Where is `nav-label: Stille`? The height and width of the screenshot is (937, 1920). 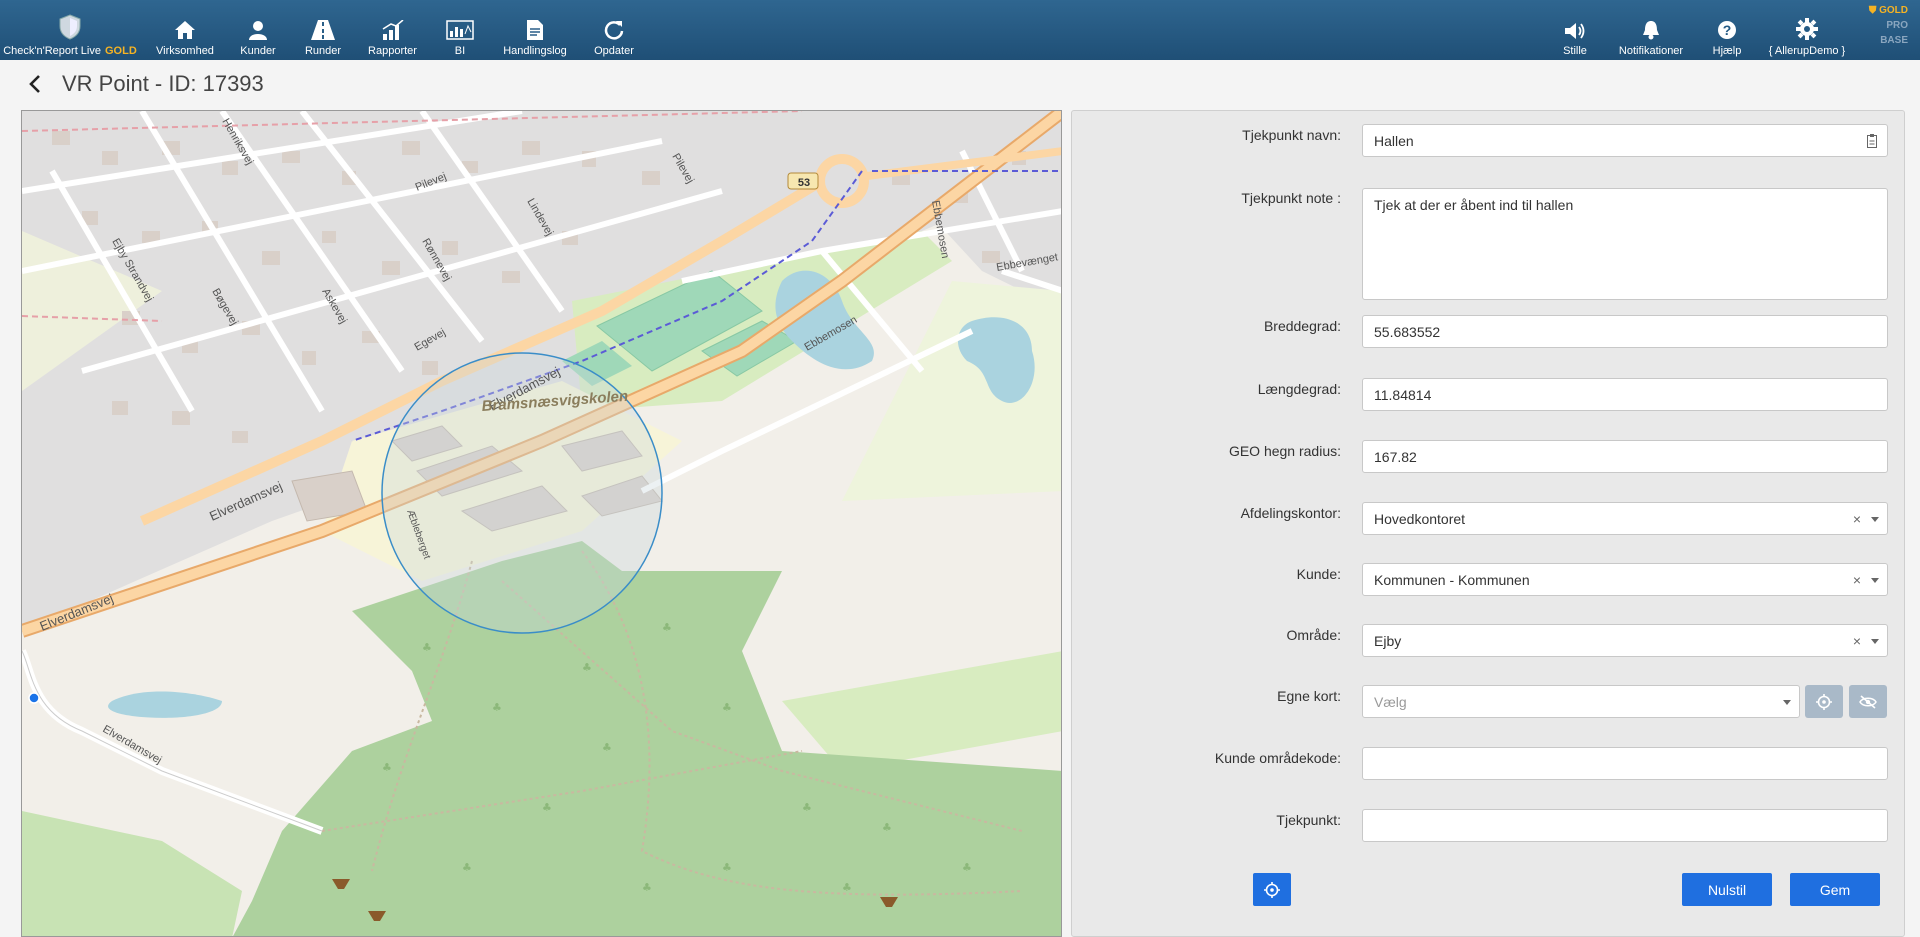
nav-label: Stille is located at coordinates (1575, 51).